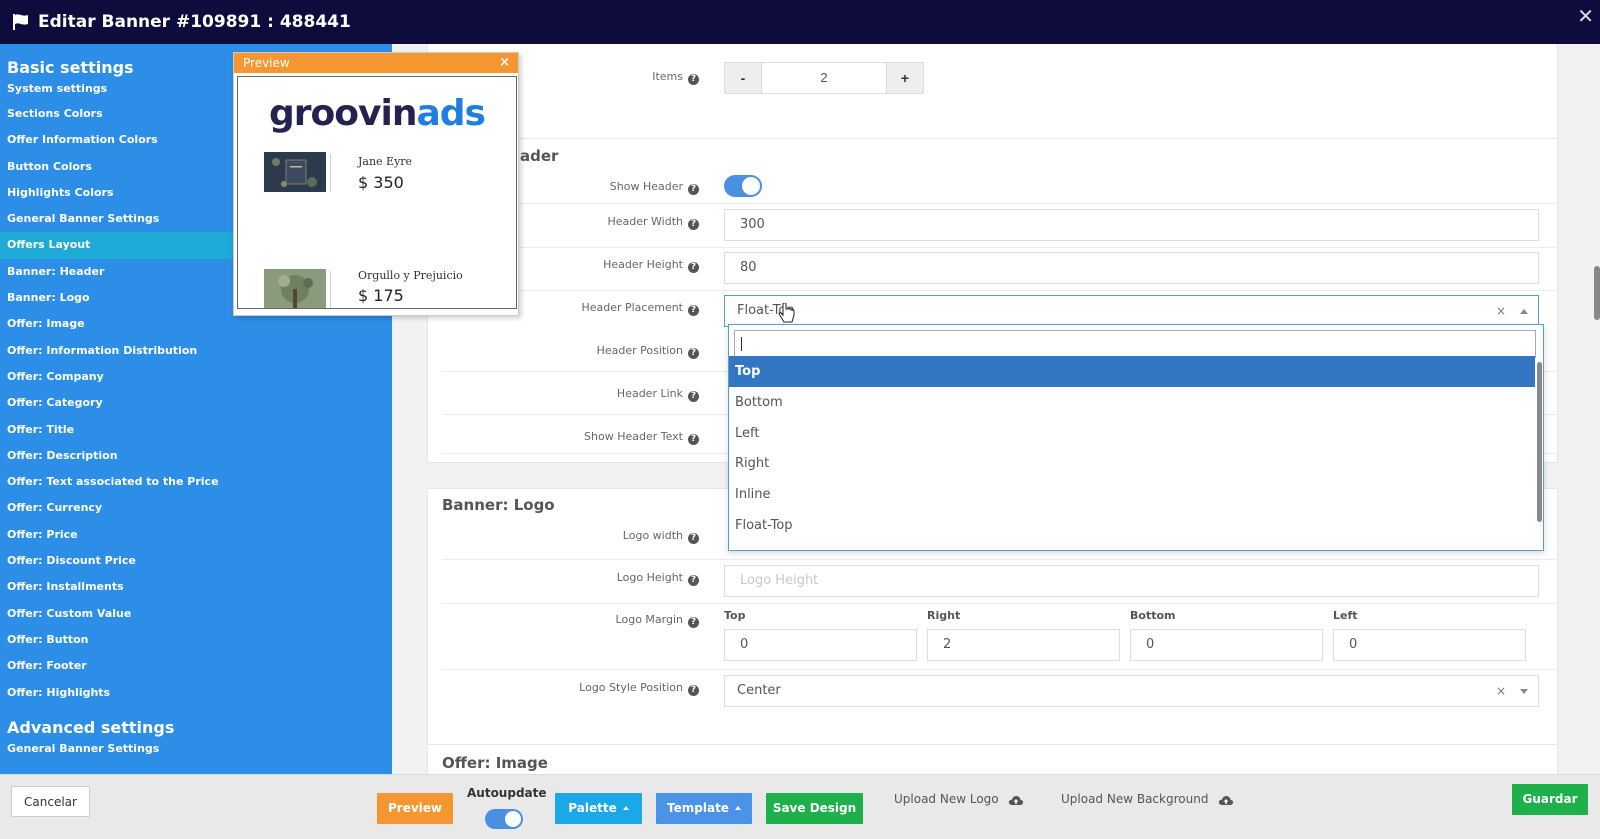 This screenshot has height=839, width=1600. What do you see at coordinates (820, 645) in the screenshot?
I see `margin-top-input: 0` at bounding box center [820, 645].